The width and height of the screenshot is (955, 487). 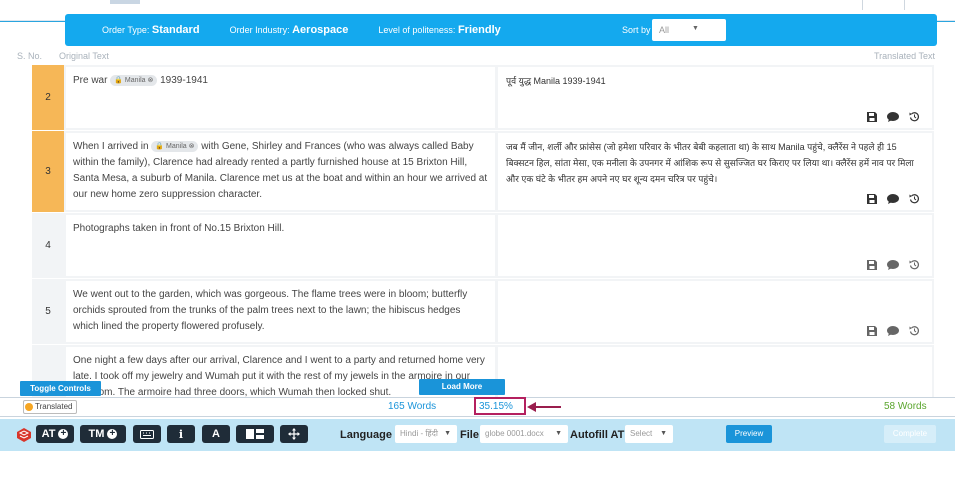 I want to click on toggle-controls-button: Toggle Controls, so click(x=60, y=388).